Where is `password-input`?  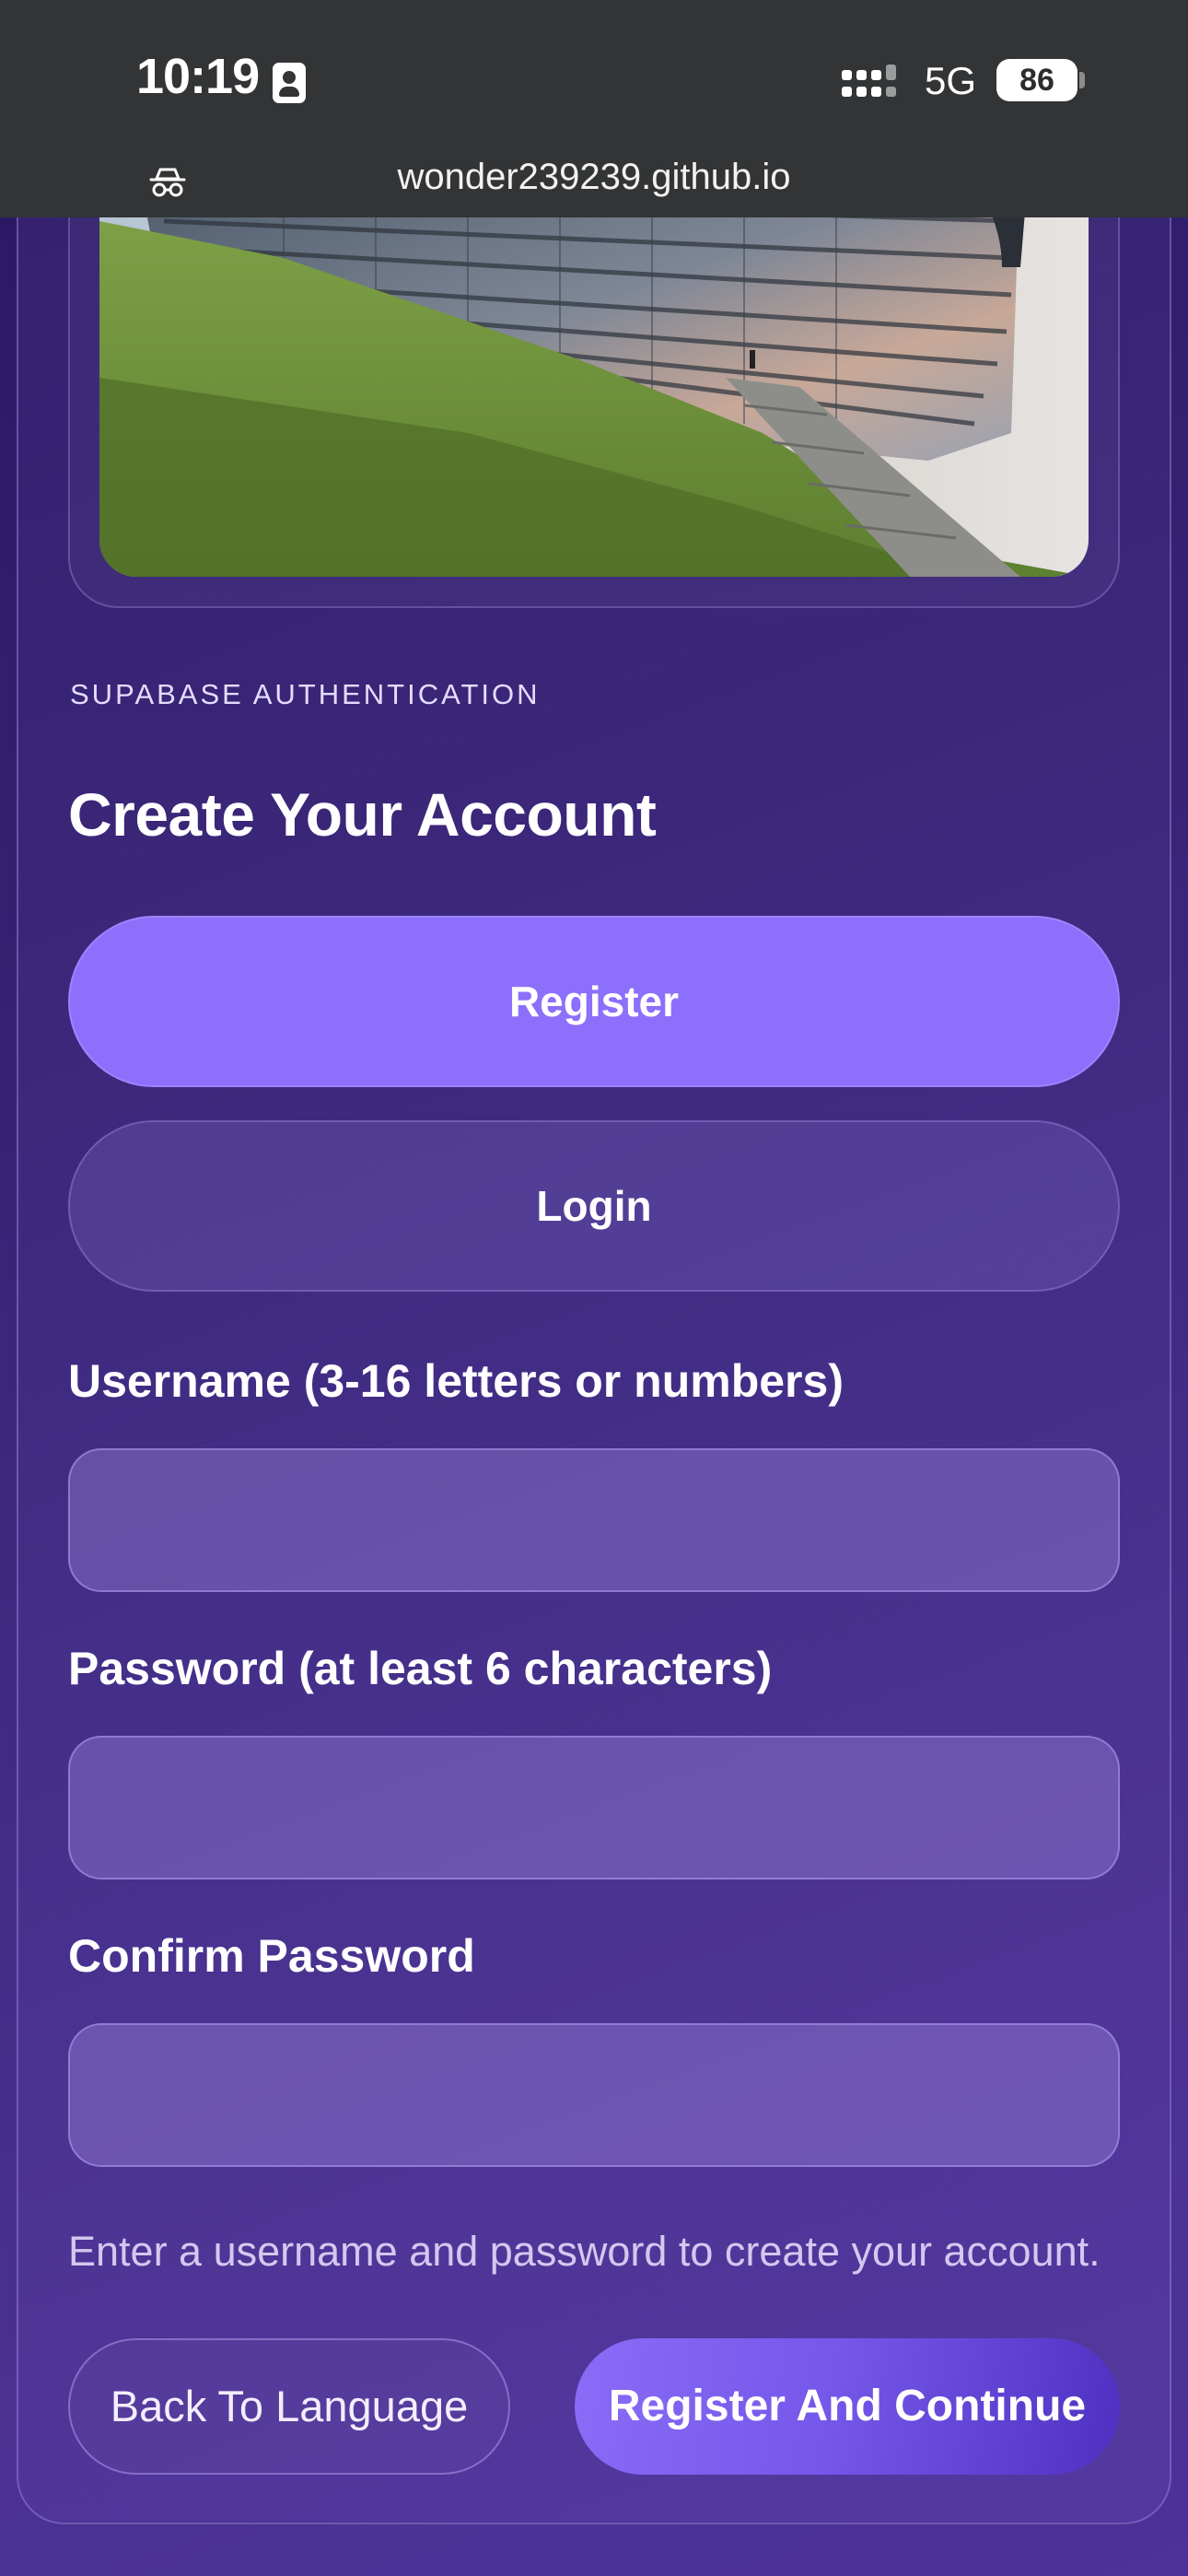
password-input is located at coordinates (594, 1807).